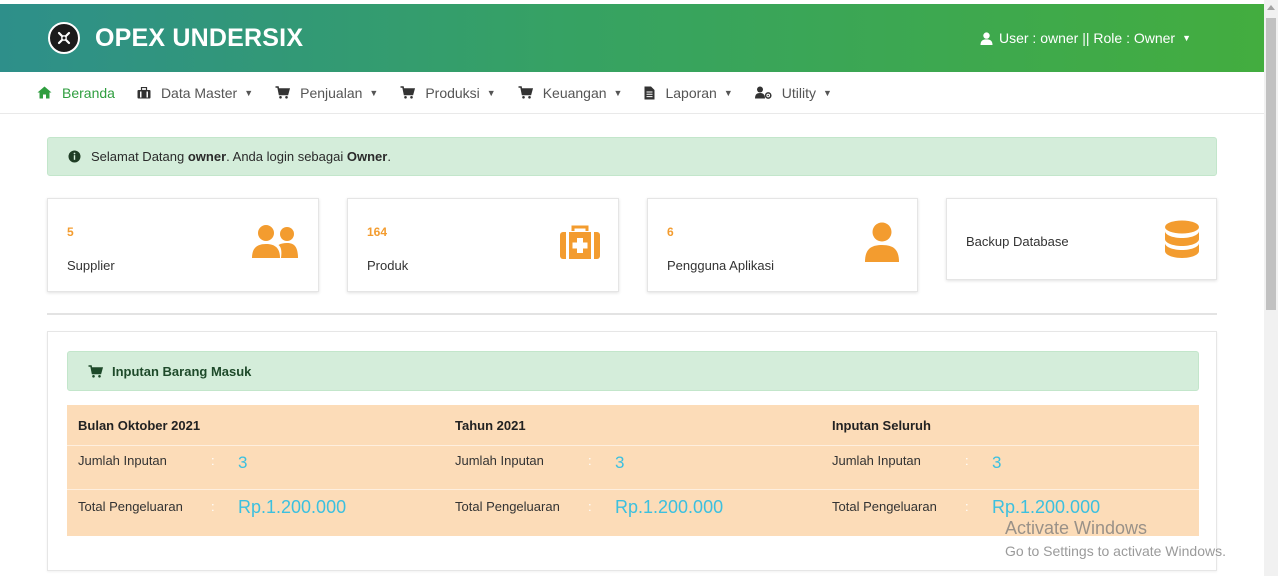 This screenshot has width=1278, height=576. I want to click on brand-title: OPEX UNDERSIX, so click(199, 37).